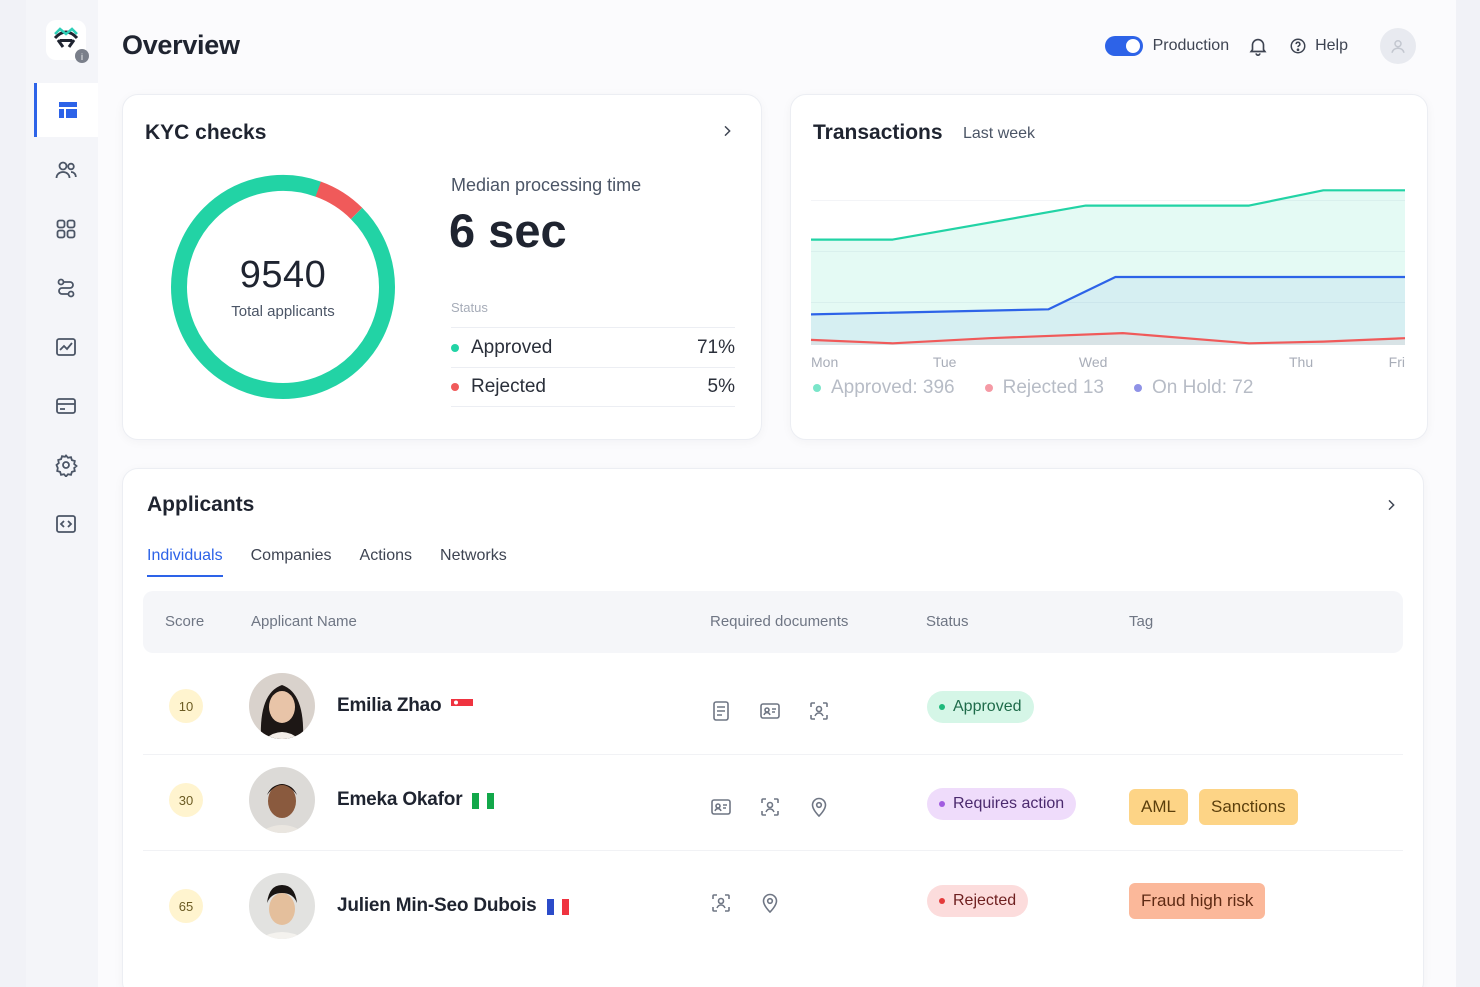 The width and height of the screenshot is (1480, 987). Describe the element at coordinates (1009, 803) in the screenshot. I see `status-badge-text: Requires action` at that location.